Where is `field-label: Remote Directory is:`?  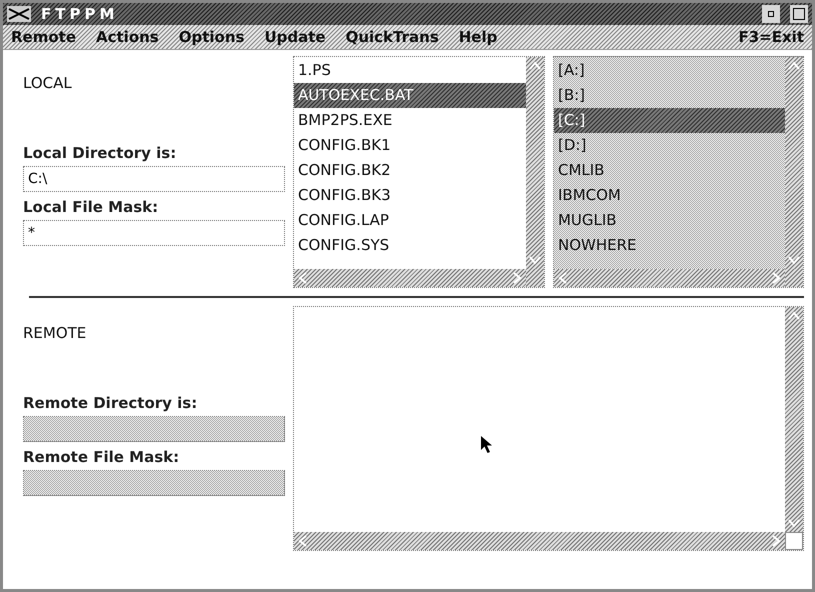 field-label: Remote Directory is: is located at coordinates (110, 403).